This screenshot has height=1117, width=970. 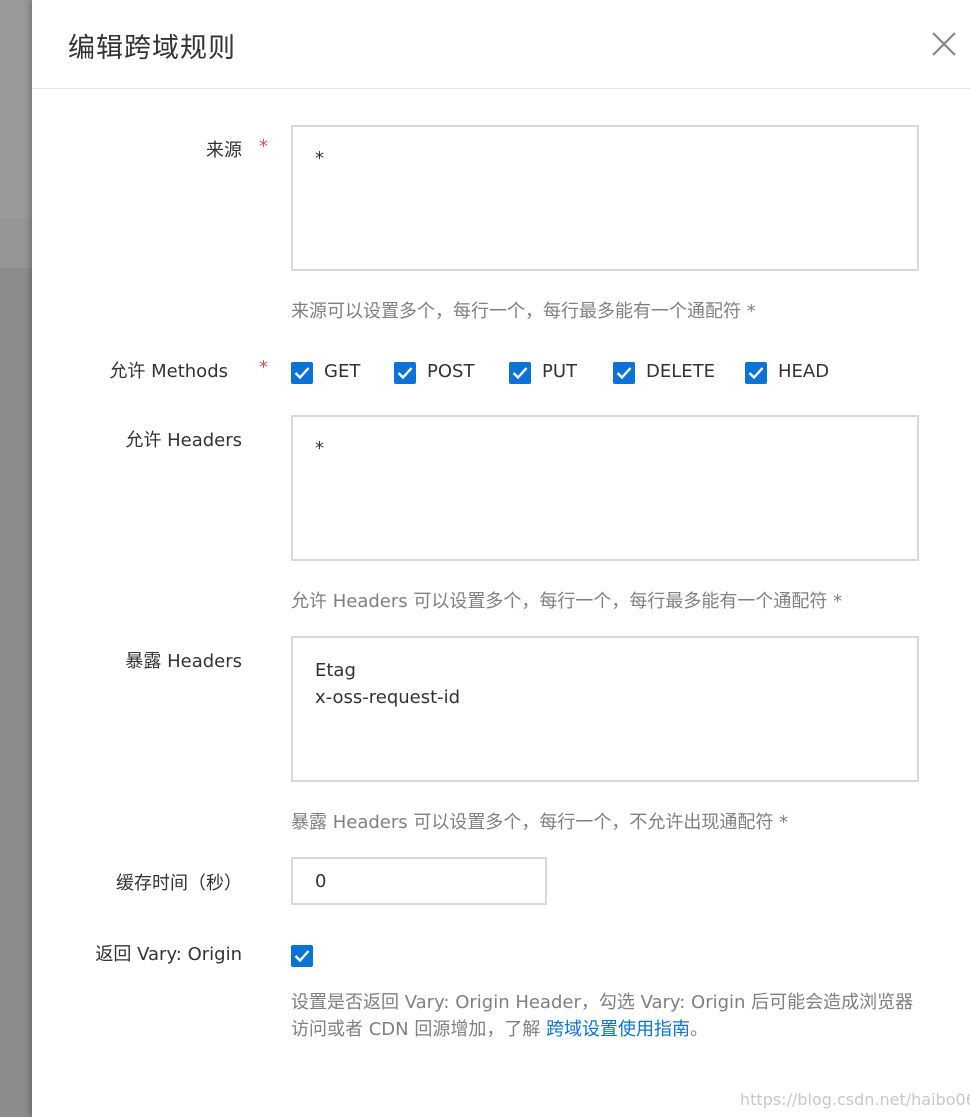 I want to click on method-put-checkbox, so click(x=520, y=373).